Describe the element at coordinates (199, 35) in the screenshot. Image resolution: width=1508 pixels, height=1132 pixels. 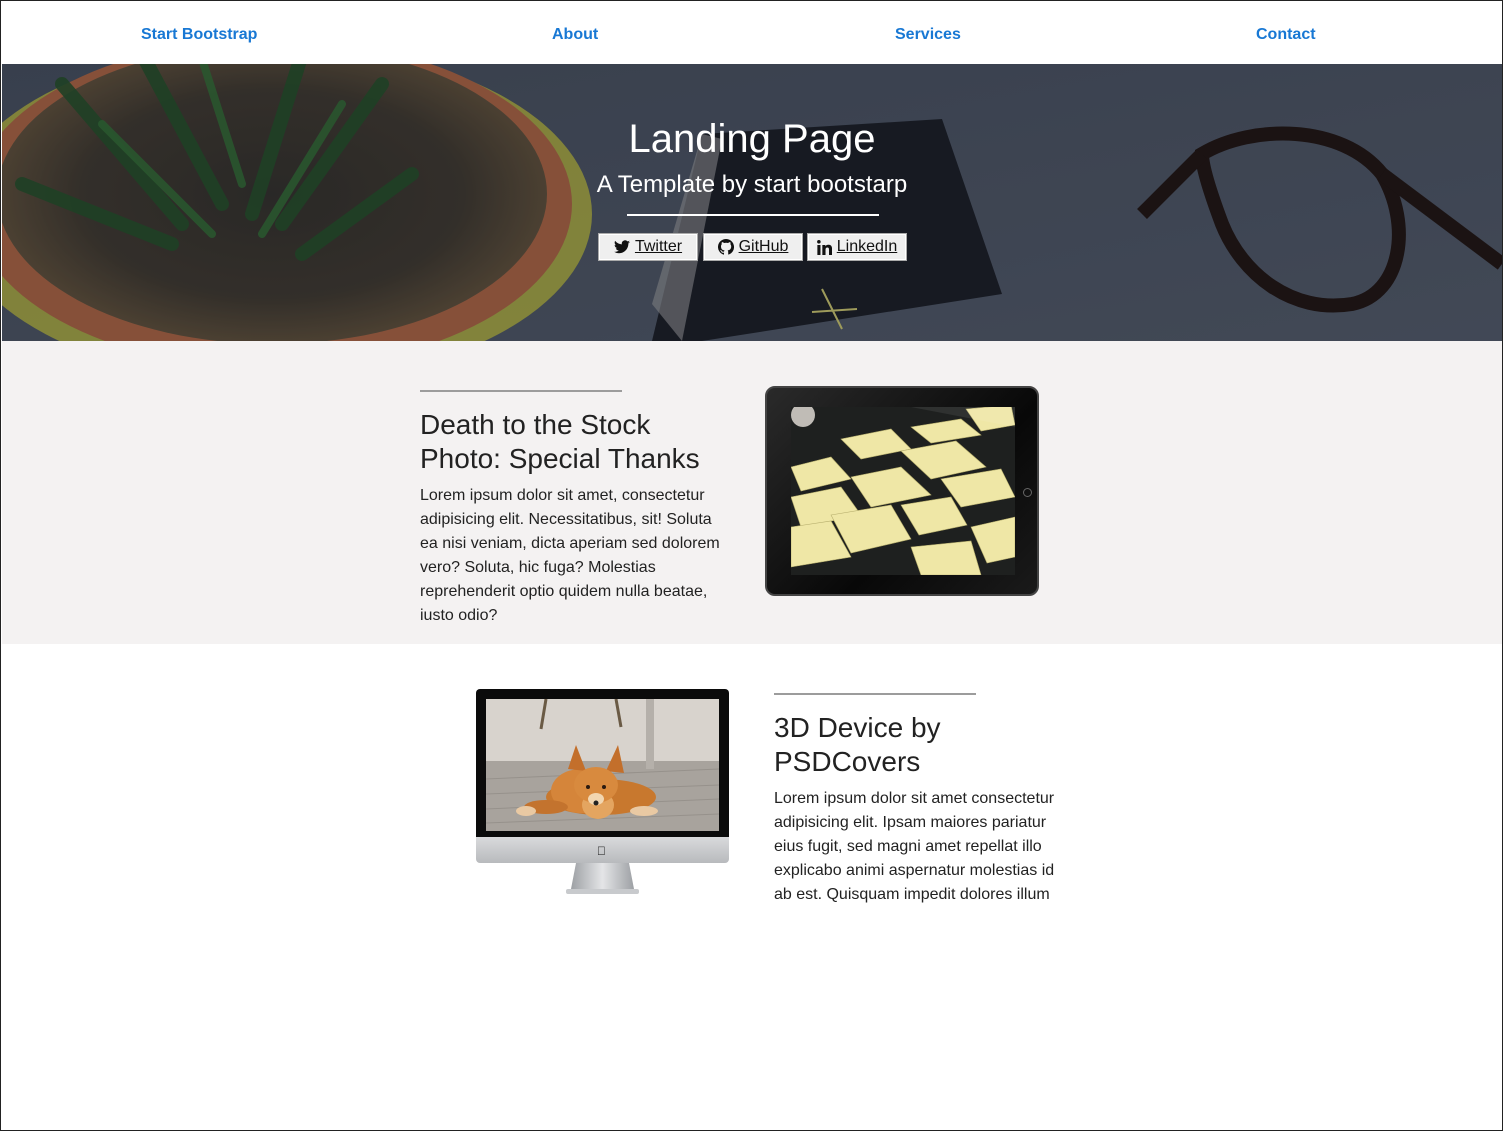
I see `brand-link: Start Bootstrap` at that location.